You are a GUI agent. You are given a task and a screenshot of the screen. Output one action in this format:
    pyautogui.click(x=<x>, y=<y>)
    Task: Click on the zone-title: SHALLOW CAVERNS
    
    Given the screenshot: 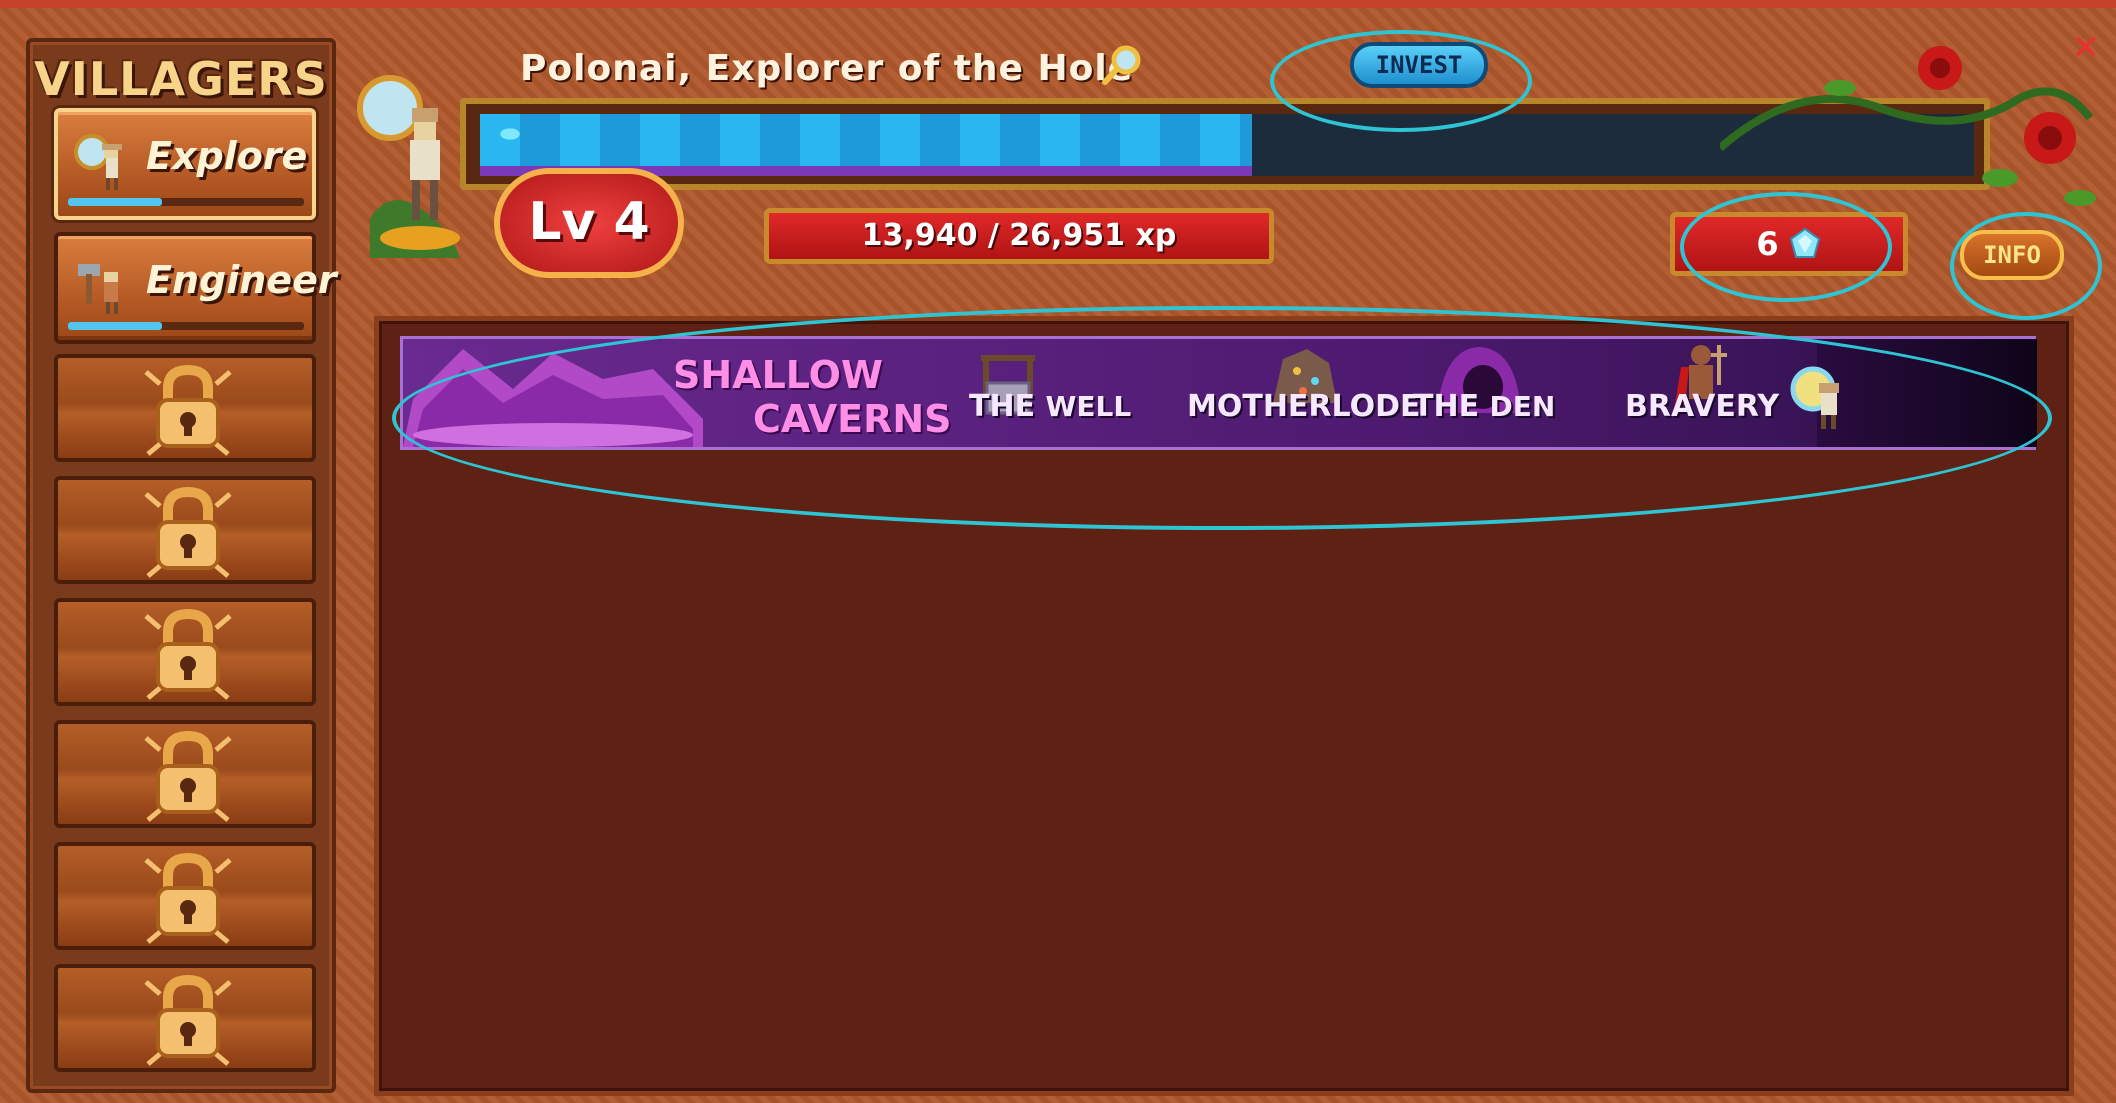 What is the action you would take?
    pyautogui.click(x=812, y=397)
    